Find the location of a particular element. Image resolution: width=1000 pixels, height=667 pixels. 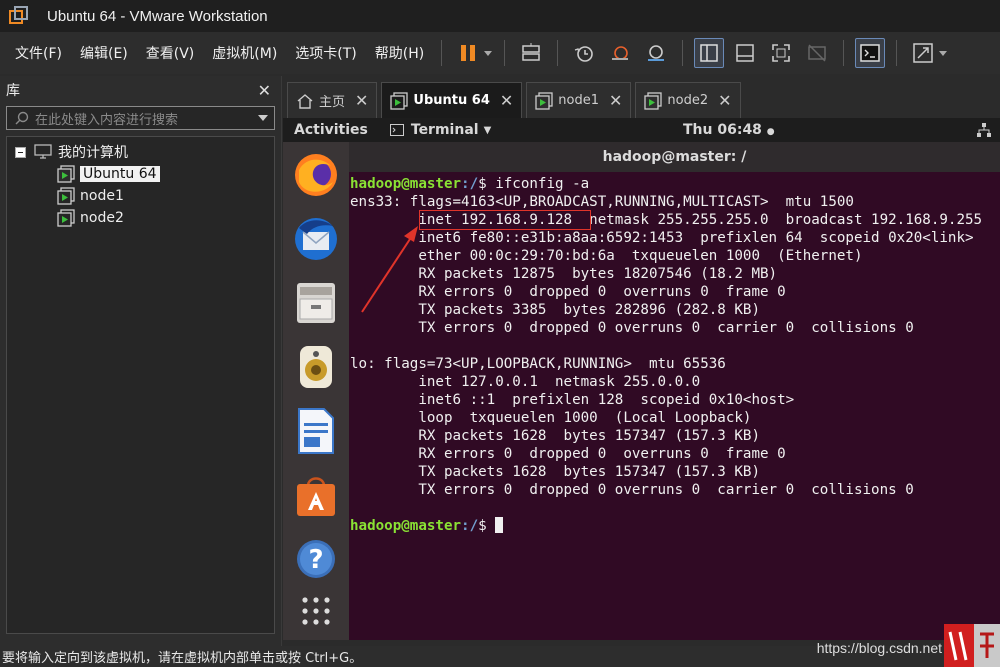

watermark-url: https://blog.csdn.net is located at coordinates (879, 648).